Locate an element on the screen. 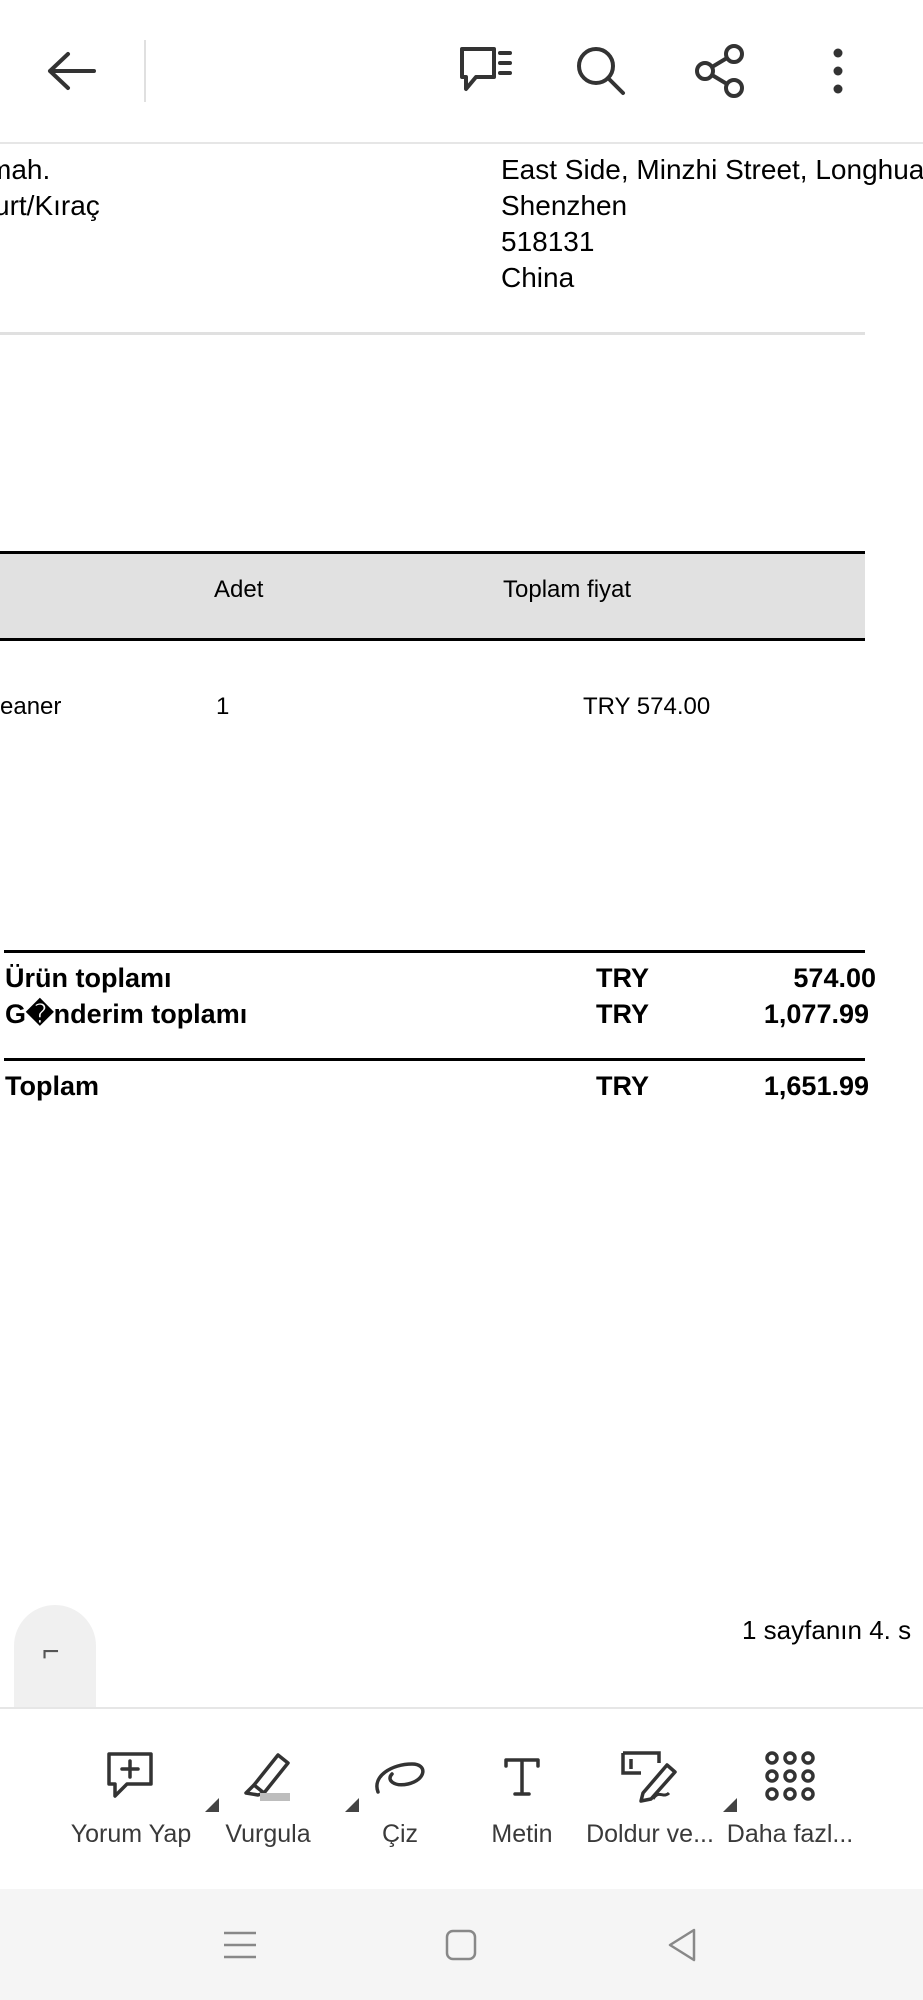 This screenshot has width=923, height=2000. item-total-cell: TRY 574.00 is located at coordinates (647, 706).